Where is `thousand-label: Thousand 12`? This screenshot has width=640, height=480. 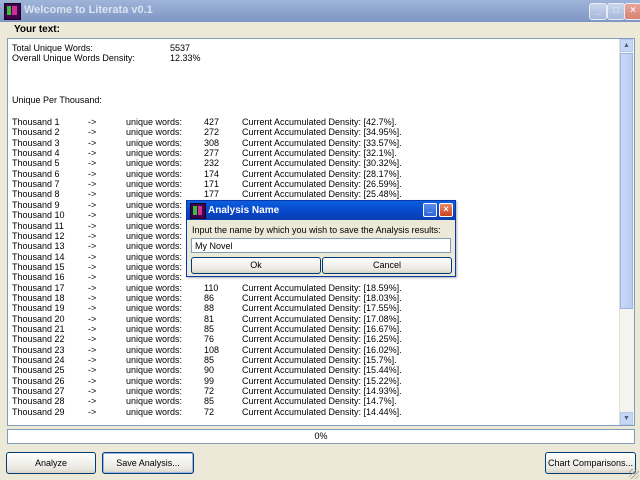
thousand-label: Thousand 12 is located at coordinates (38, 235).